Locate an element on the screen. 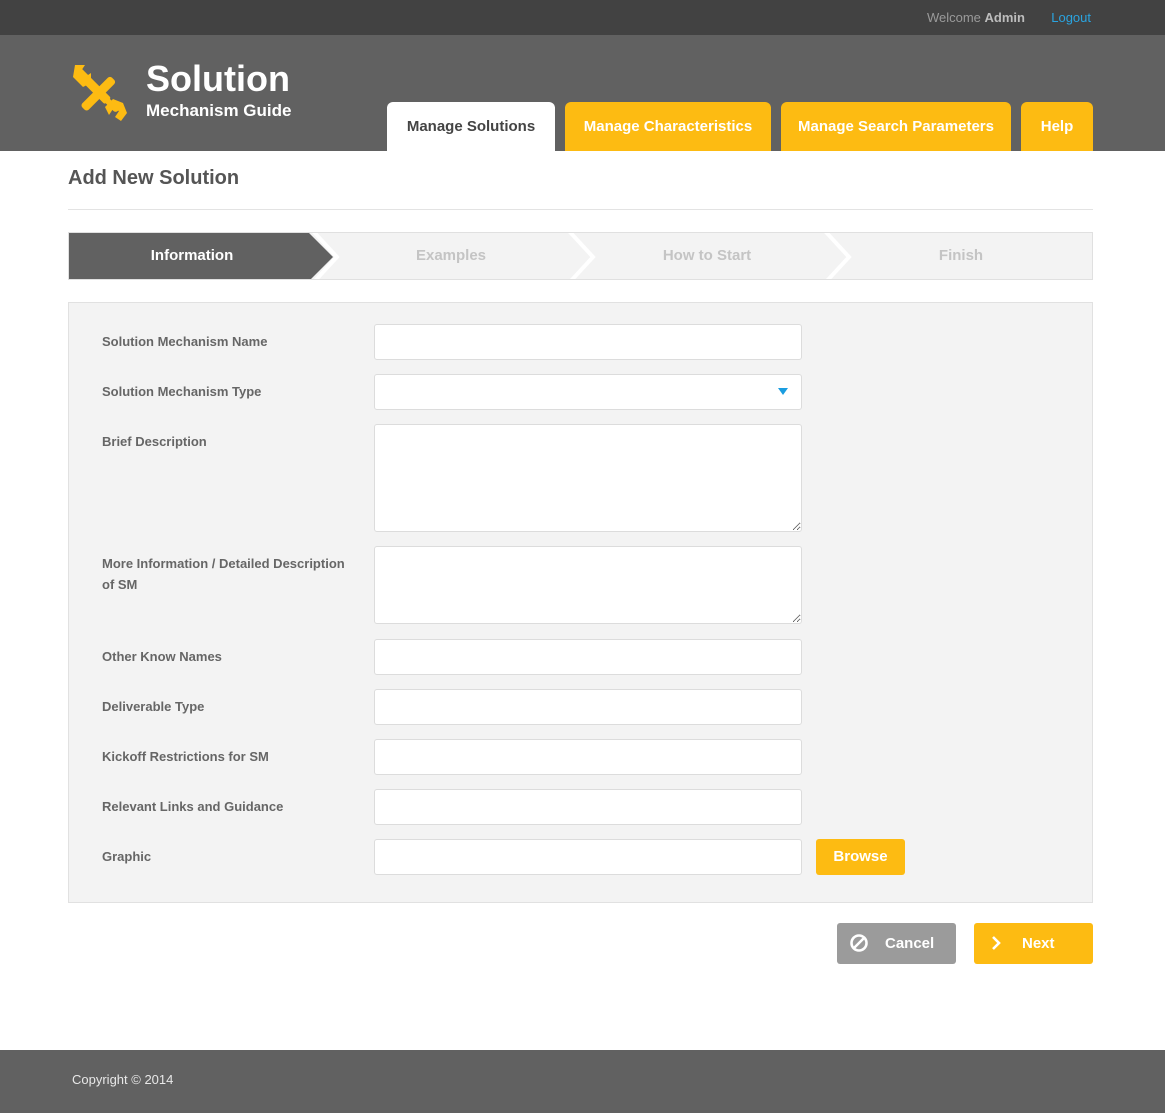 Image resolution: width=1165 pixels, height=1113 pixels. label-deliverable-type: Deliverable Type is located at coordinates (153, 706).